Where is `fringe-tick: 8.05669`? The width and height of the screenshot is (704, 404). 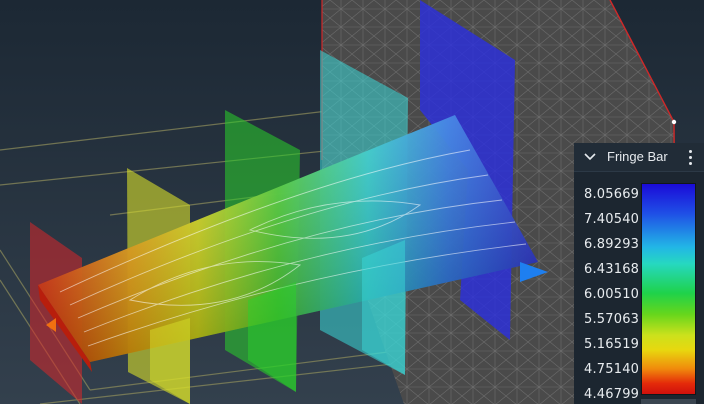 fringe-tick: 8.05669 is located at coordinates (612, 194).